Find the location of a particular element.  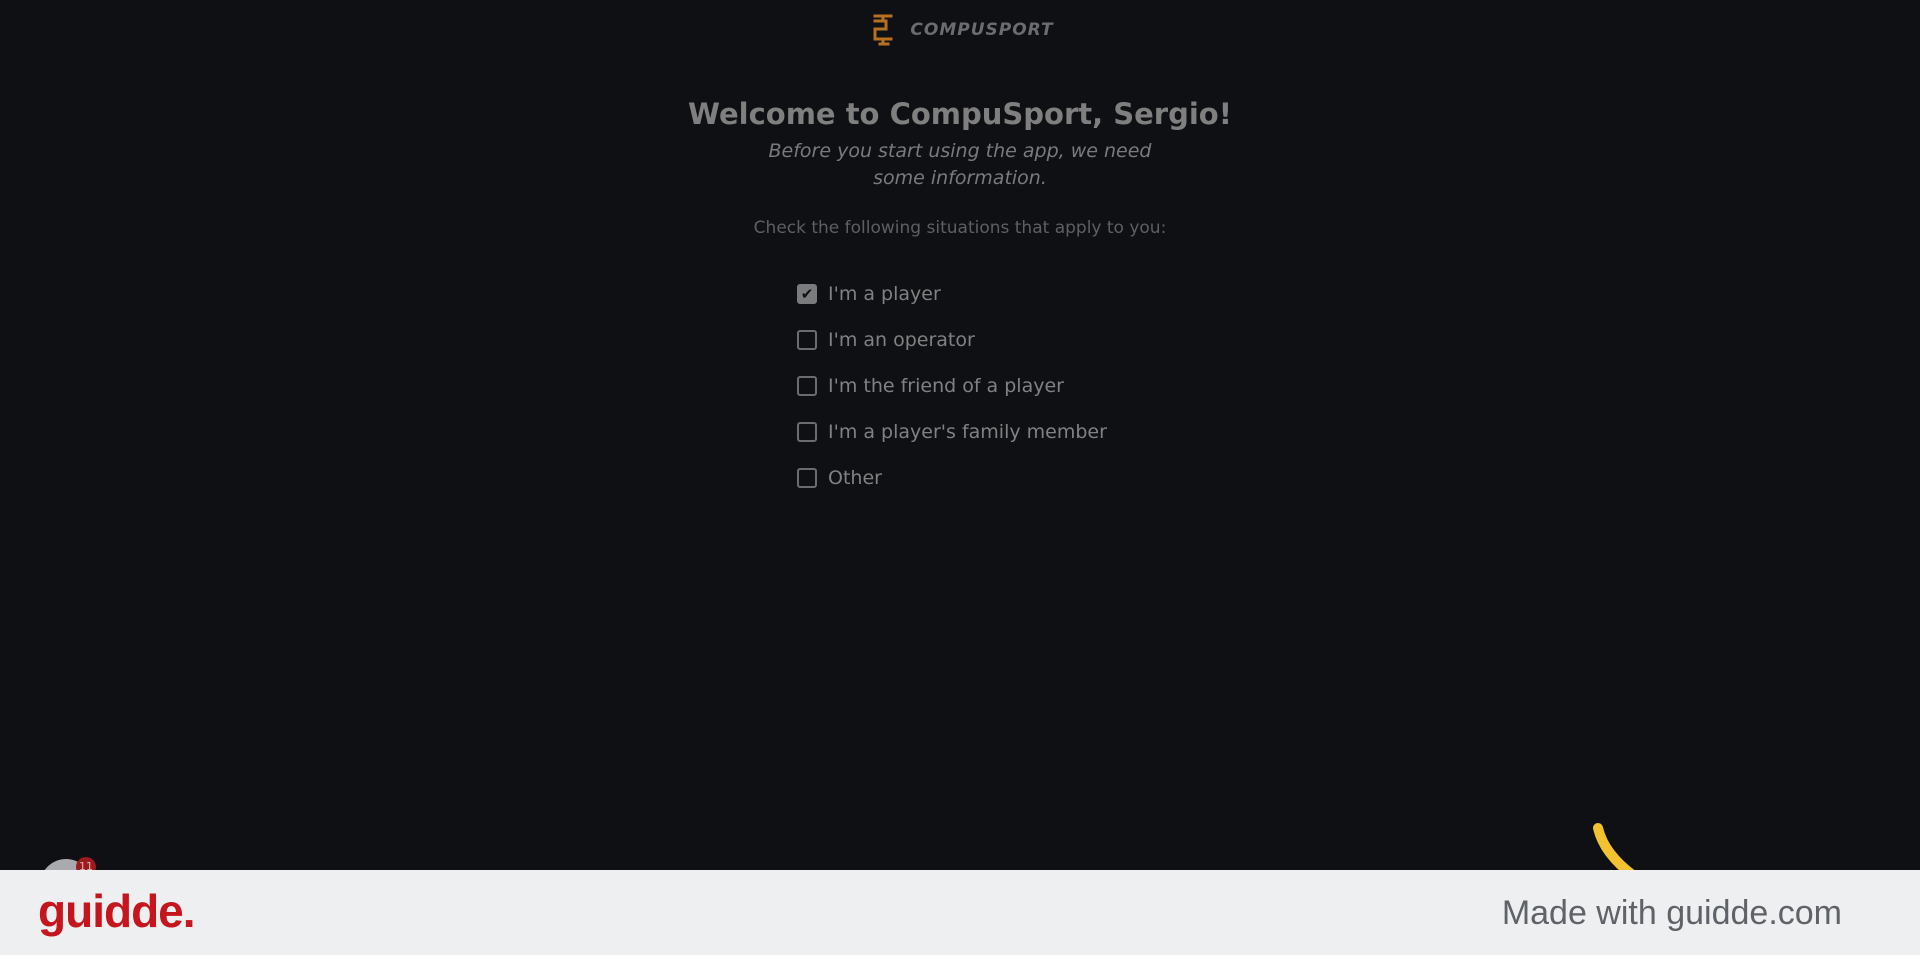

option-label: I'm a player's family member is located at coordinates (967, 432).